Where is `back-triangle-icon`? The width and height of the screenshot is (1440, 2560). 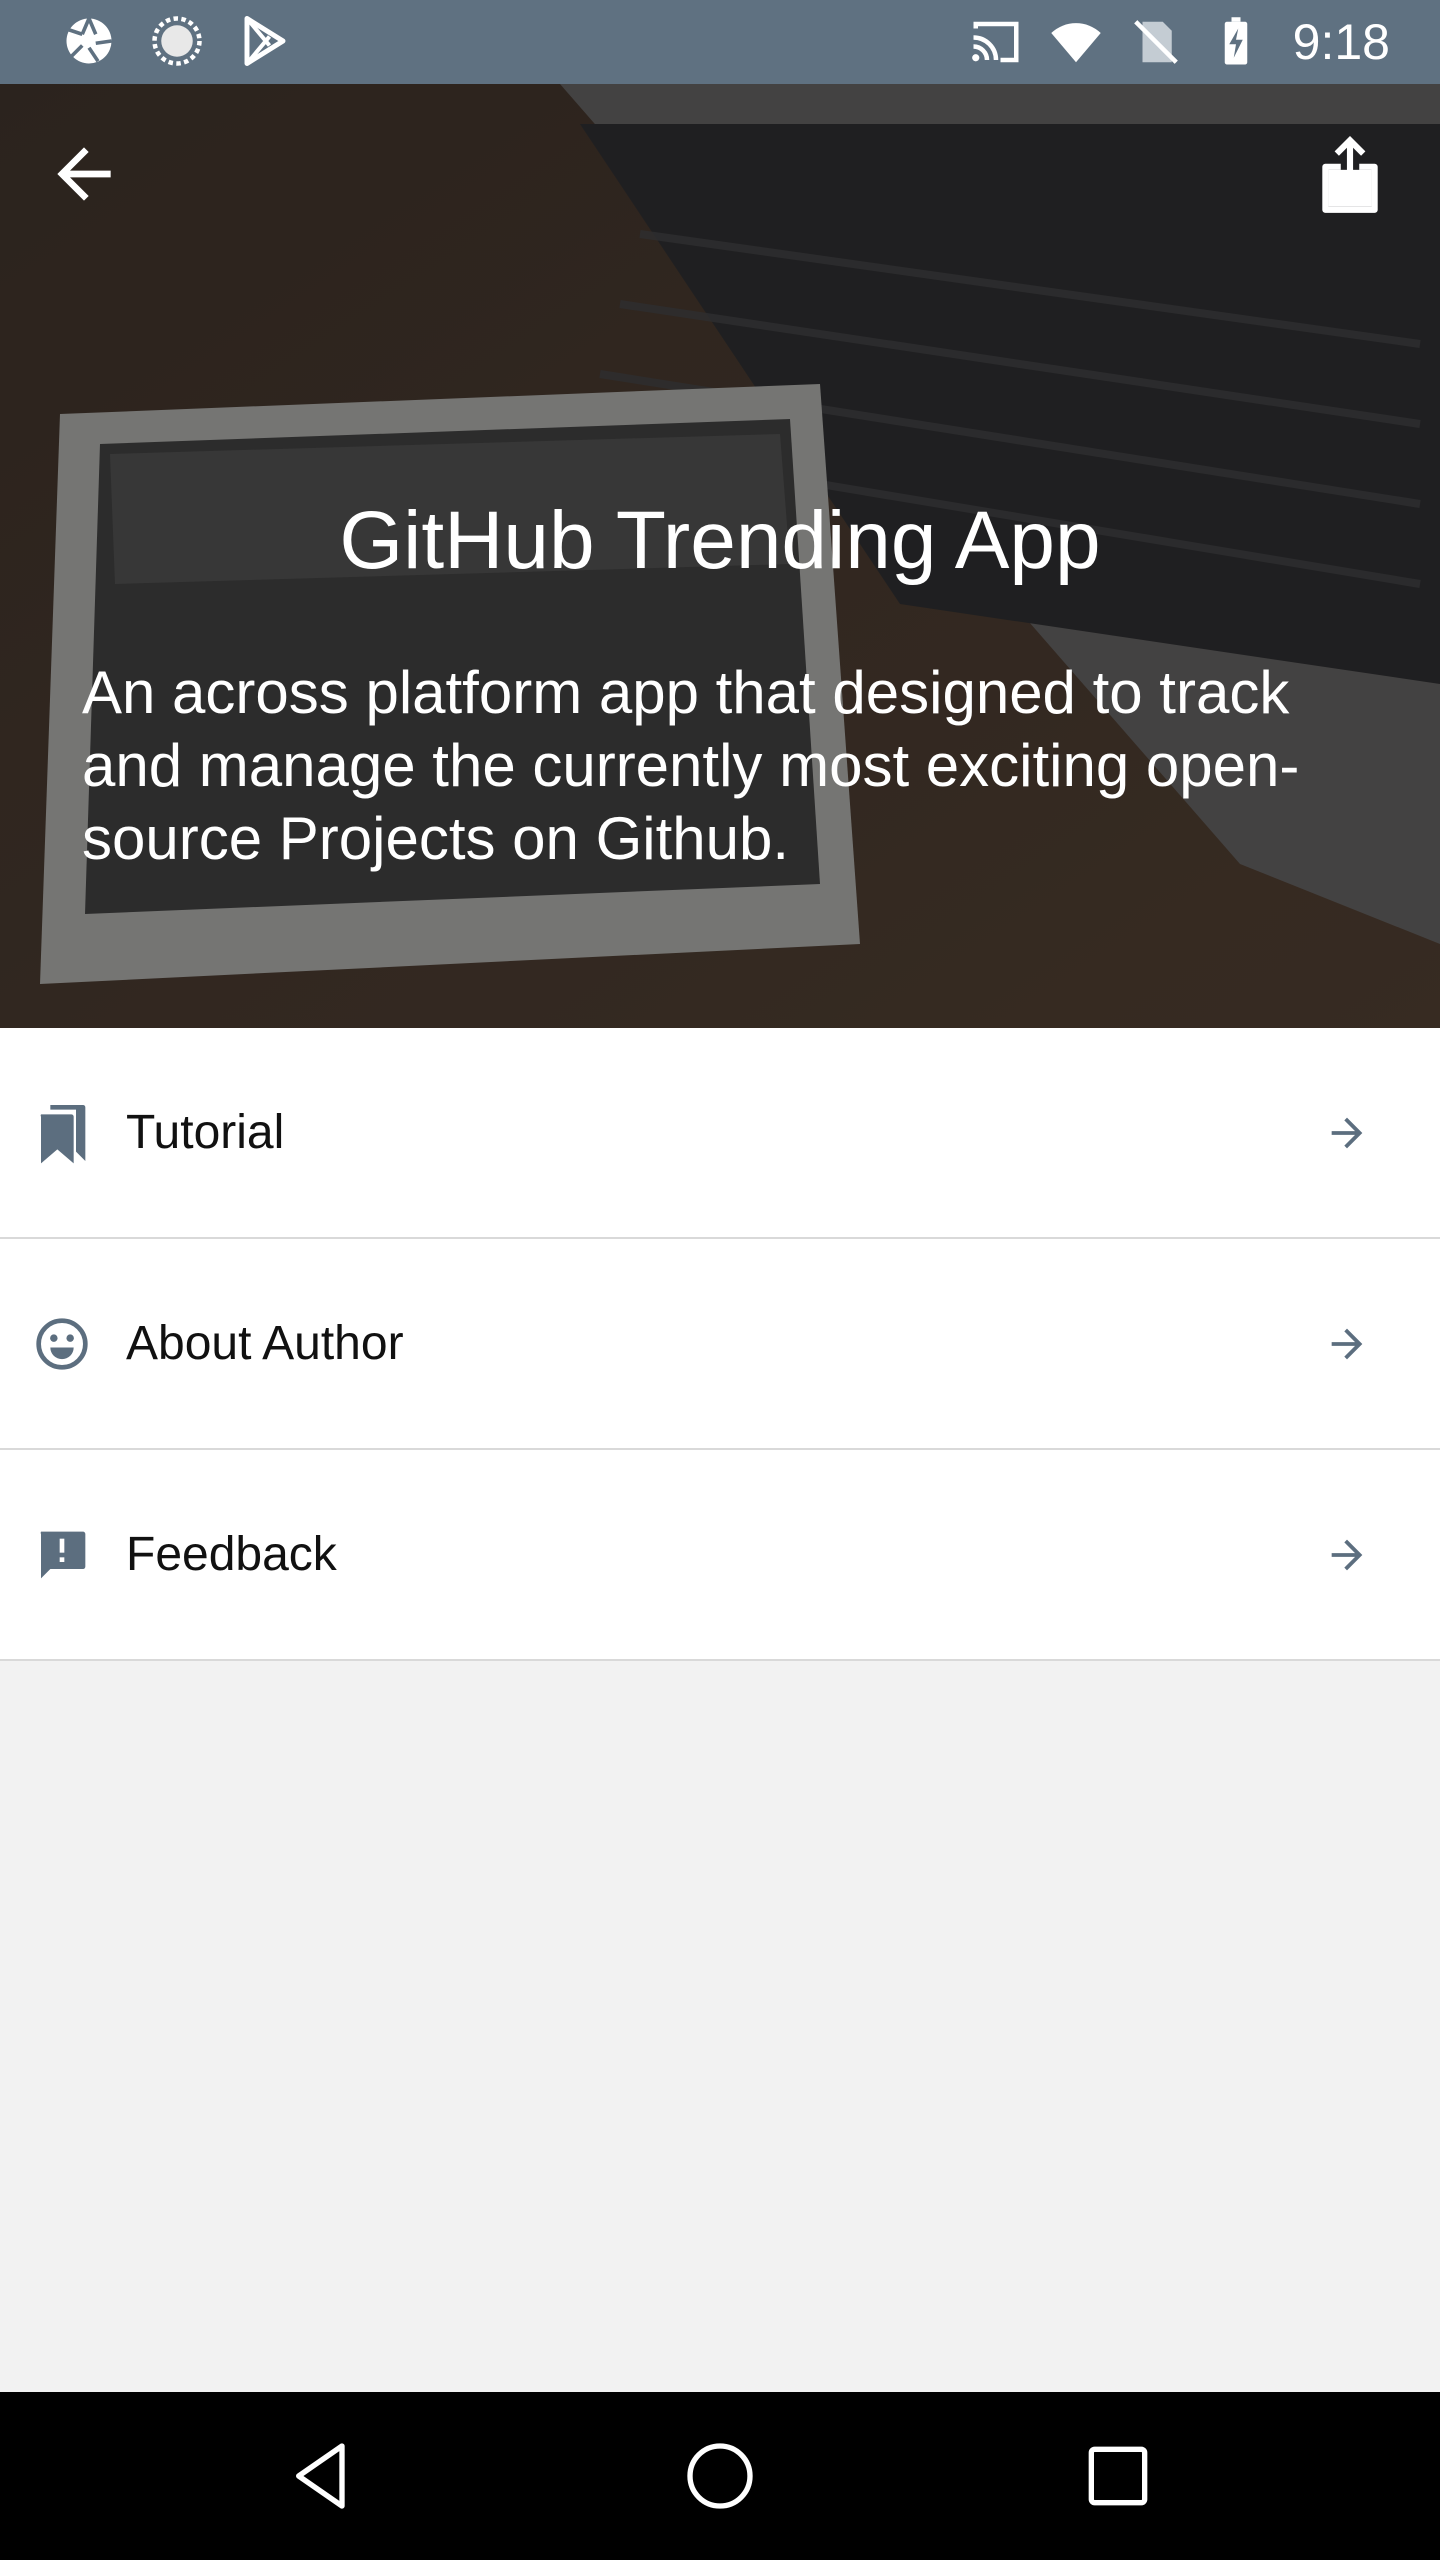 back-triangle-icon is located at coordinates (322, 2476).